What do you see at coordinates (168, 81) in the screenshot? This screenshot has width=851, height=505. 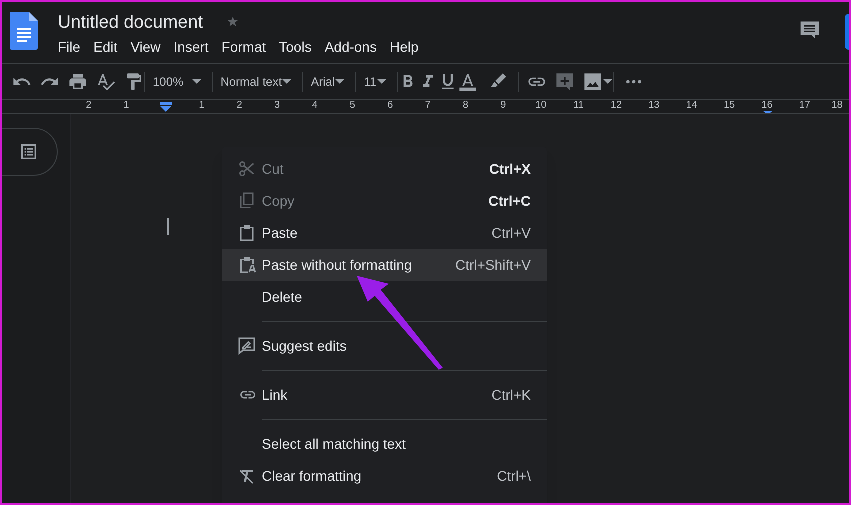 I see `zoom-dropdown: 100%` at bounding box center [168, 81].